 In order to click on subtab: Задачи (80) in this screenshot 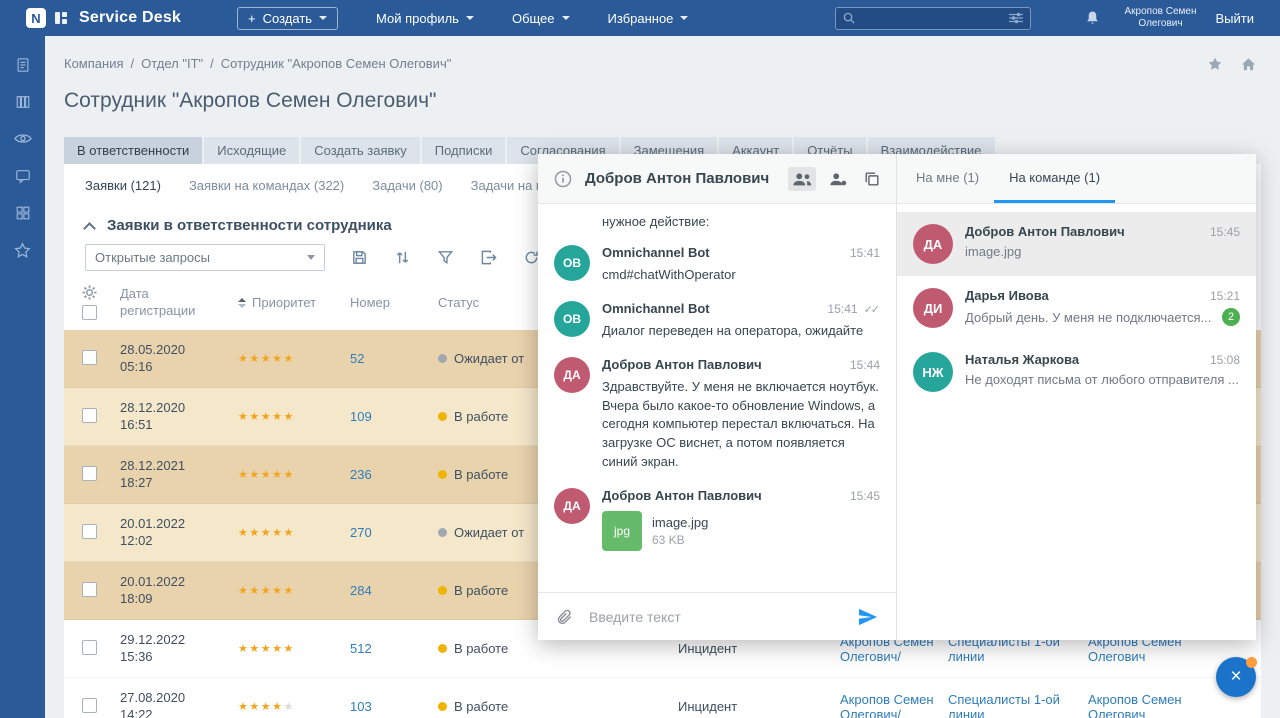, I will do `click(407, 185)`.